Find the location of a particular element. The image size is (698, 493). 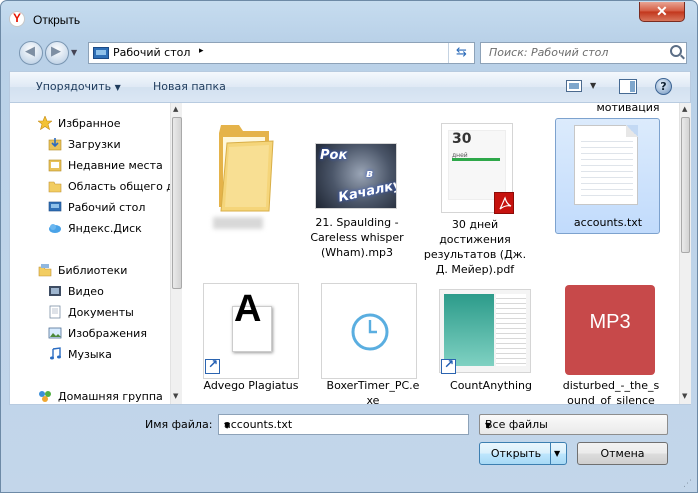

file-name: CountAnything is located at coordinates (491, 385).